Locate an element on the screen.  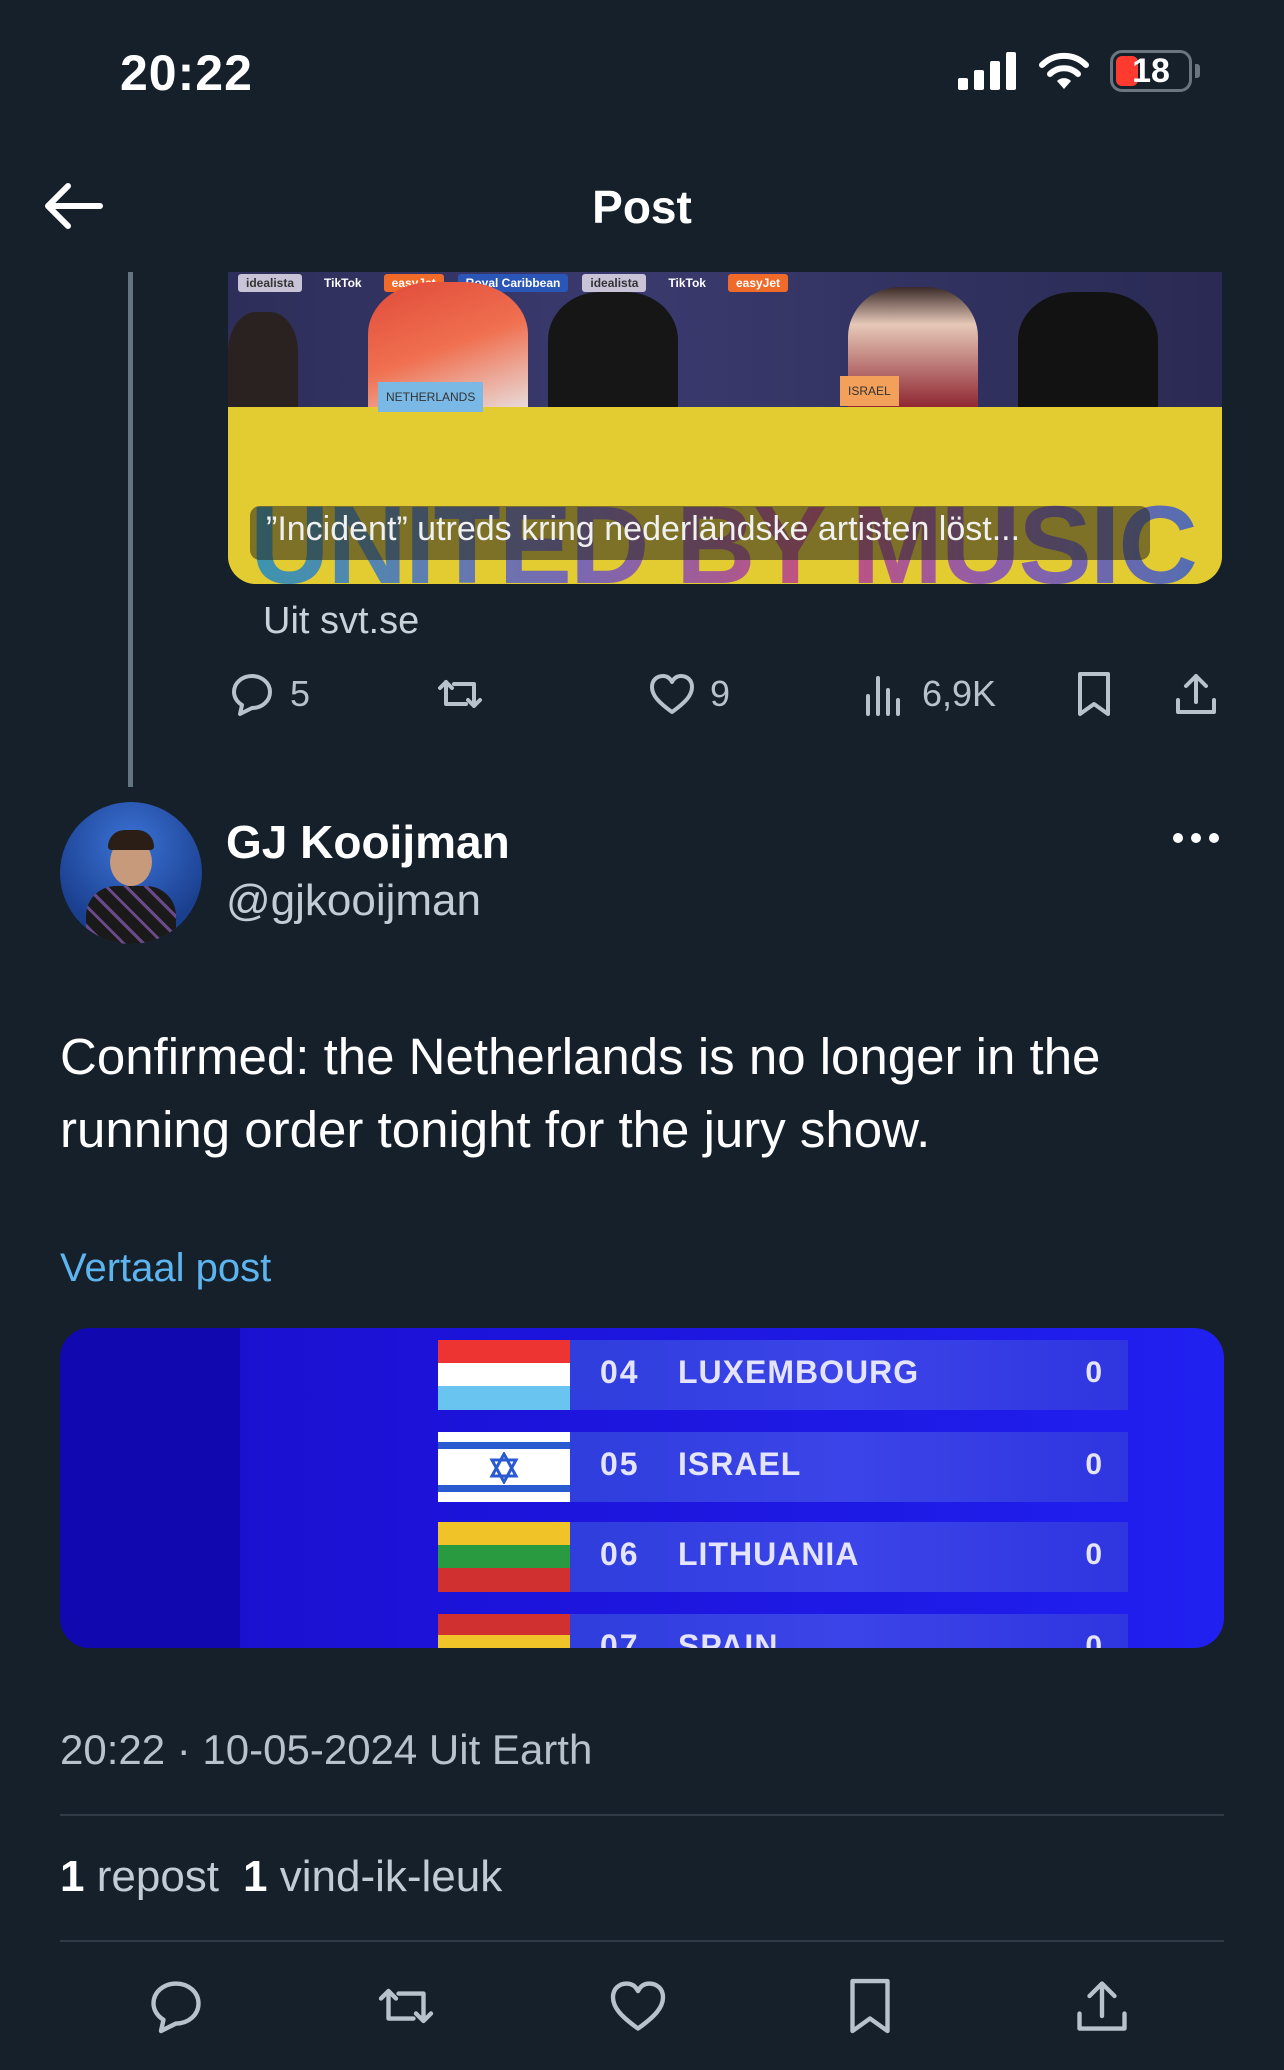
status-icons: 18 is located at coordinates (1079, 71).